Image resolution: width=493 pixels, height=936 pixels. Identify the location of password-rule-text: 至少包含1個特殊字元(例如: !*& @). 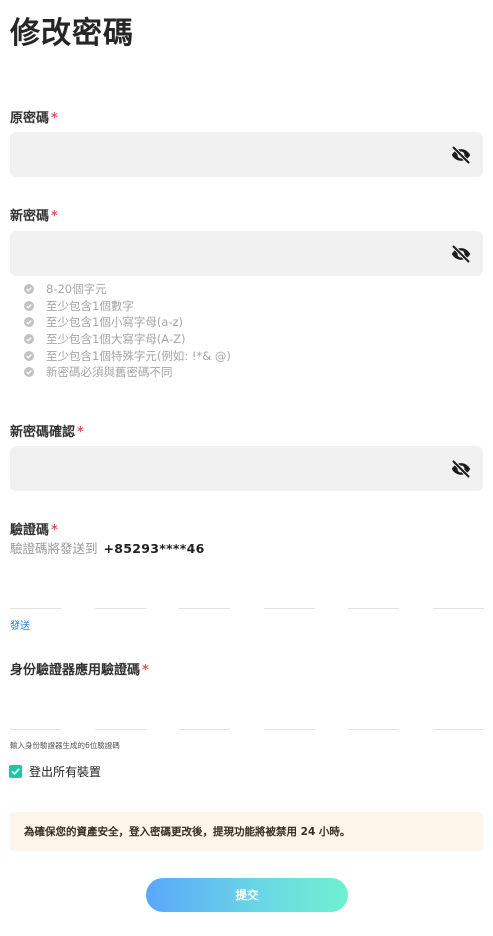
(138, 355).